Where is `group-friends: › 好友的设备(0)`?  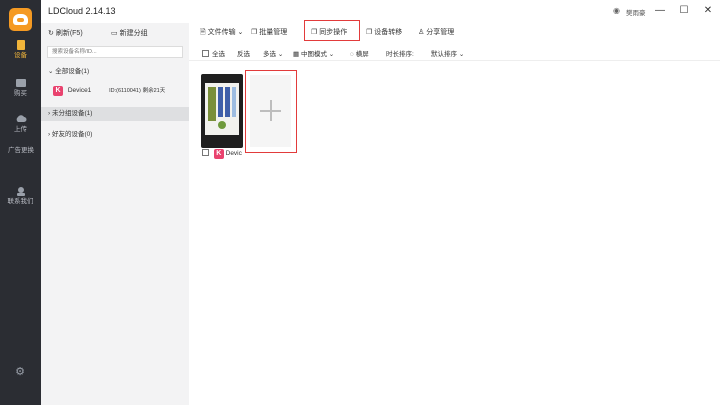
group-friends: › 好友的设备(0) is located at coordinates (115, 135).